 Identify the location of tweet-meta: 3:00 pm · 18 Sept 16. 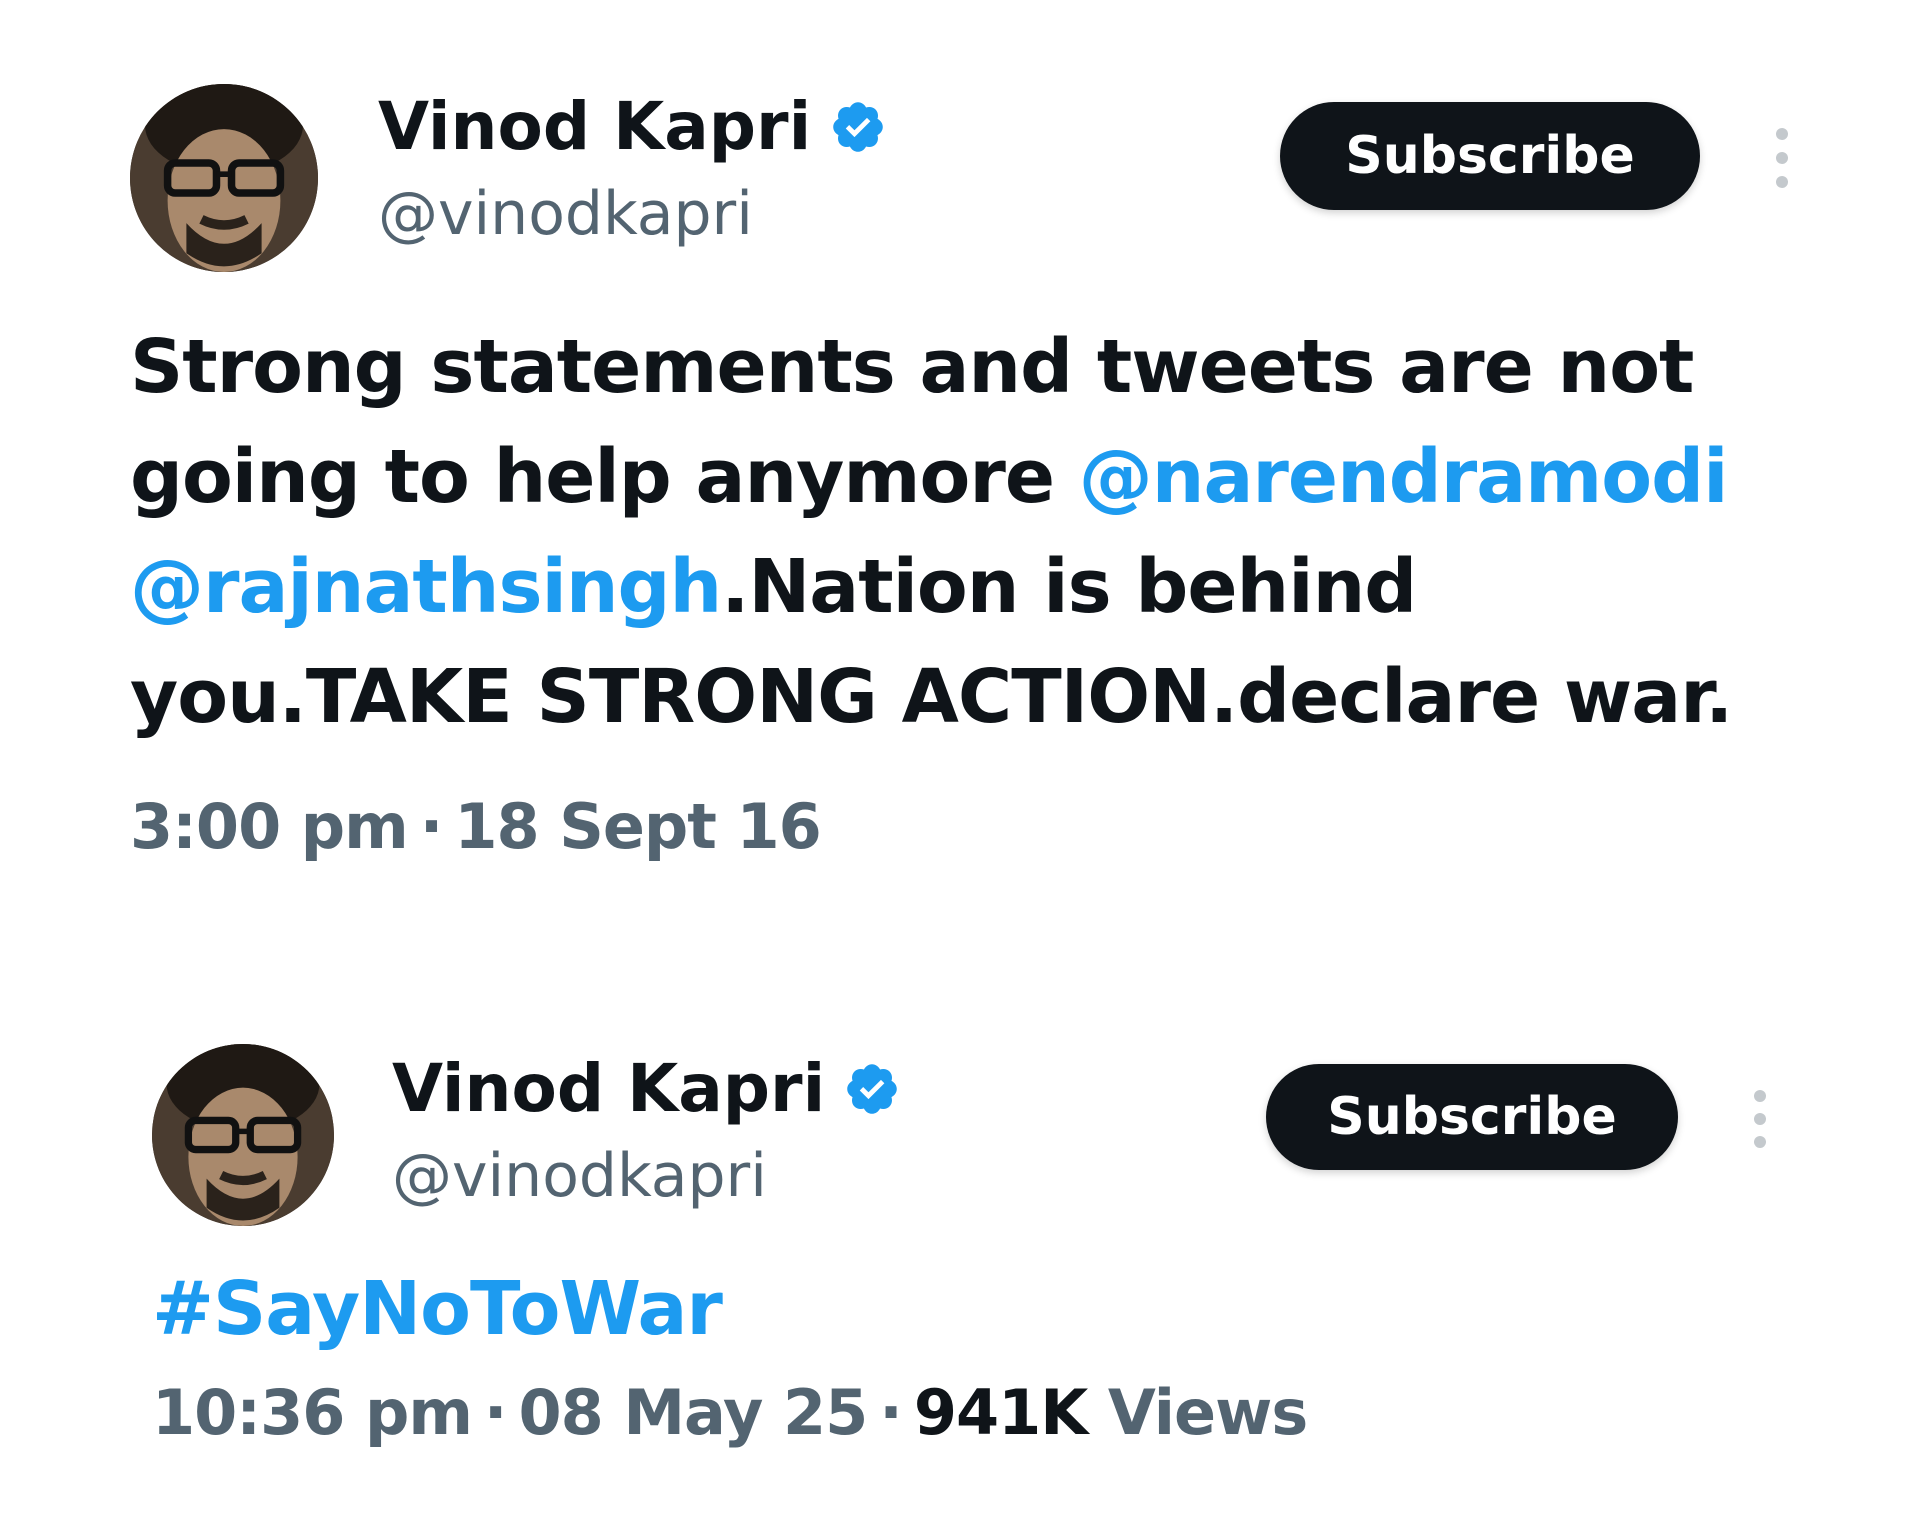
(476, 827).